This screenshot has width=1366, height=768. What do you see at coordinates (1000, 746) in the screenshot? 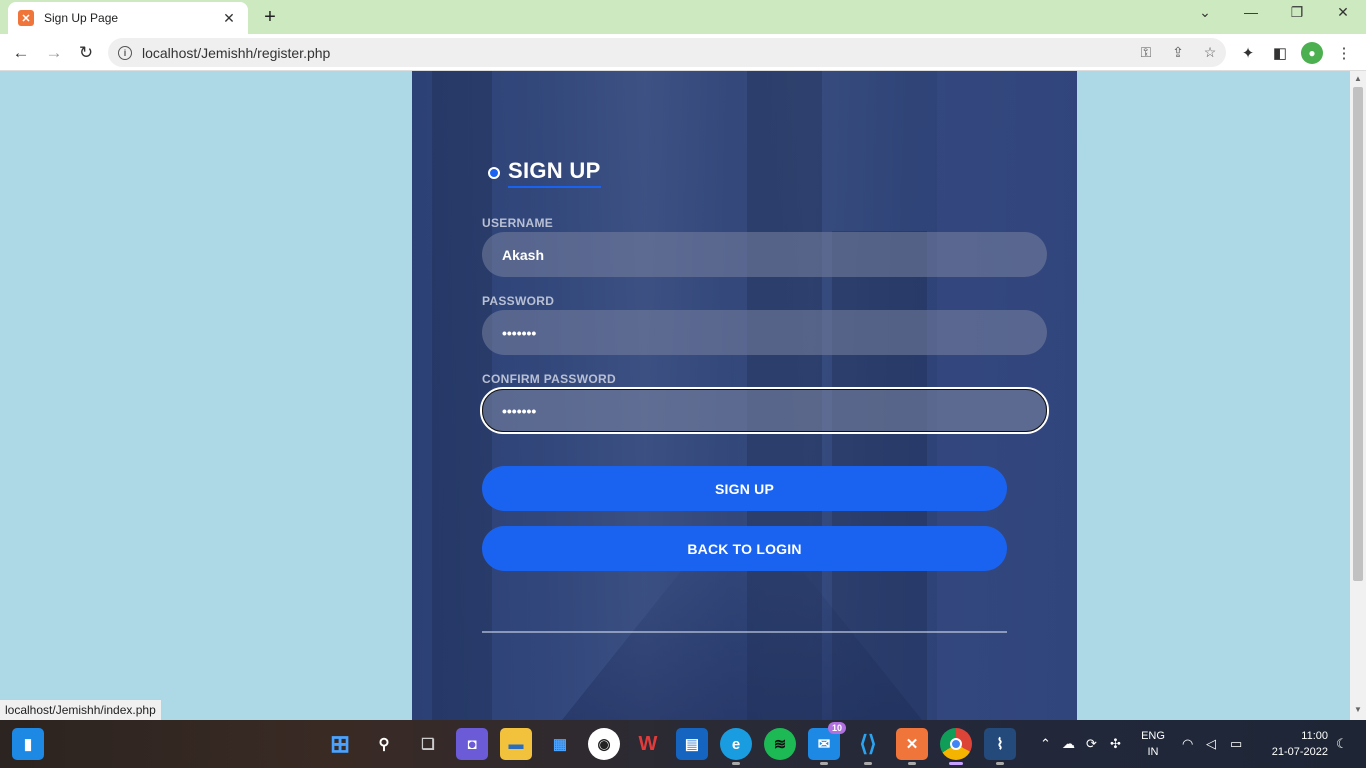
I see `mysql-workbench-icon: ⌇` at bounding box center [1000, 746].